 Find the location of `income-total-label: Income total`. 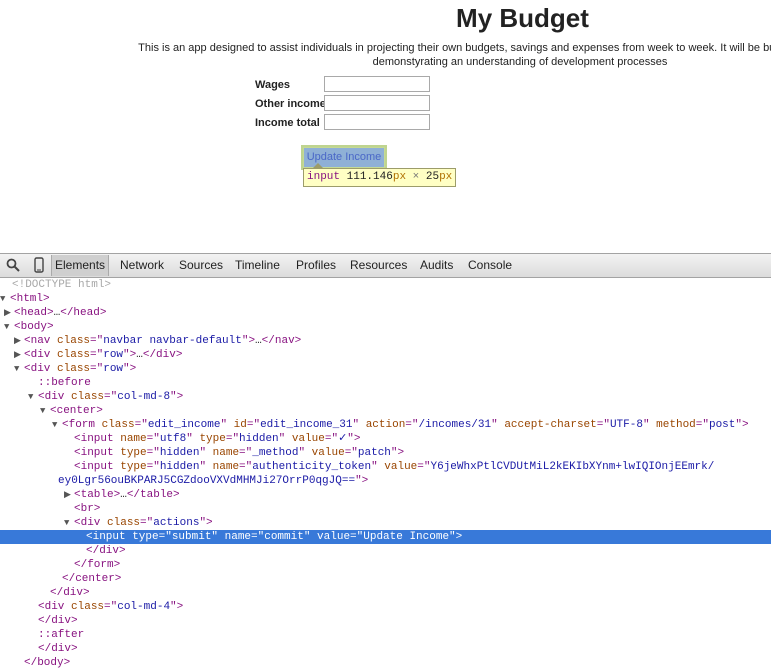

income-total-label: Income total is located at coordinates (287, 123).